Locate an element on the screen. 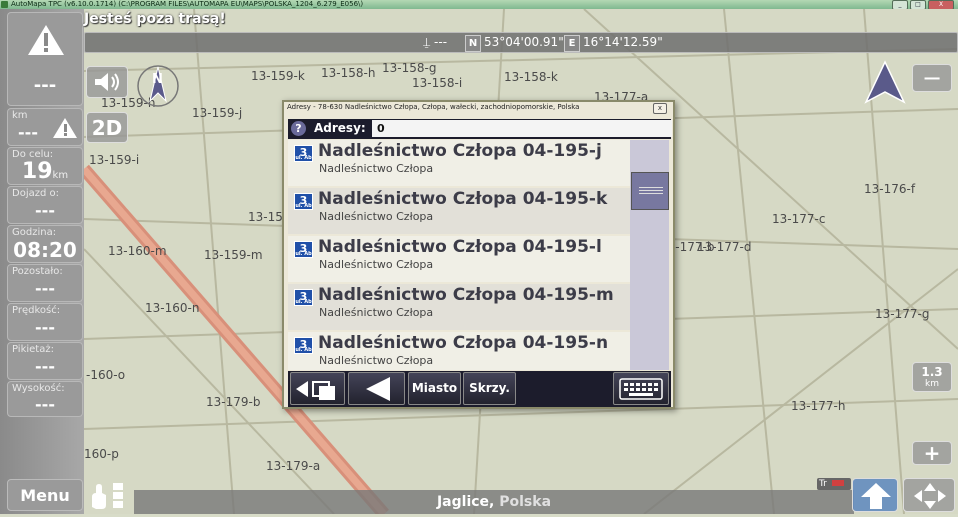  scrollbar-thumb is located at coordinates (650, 191).